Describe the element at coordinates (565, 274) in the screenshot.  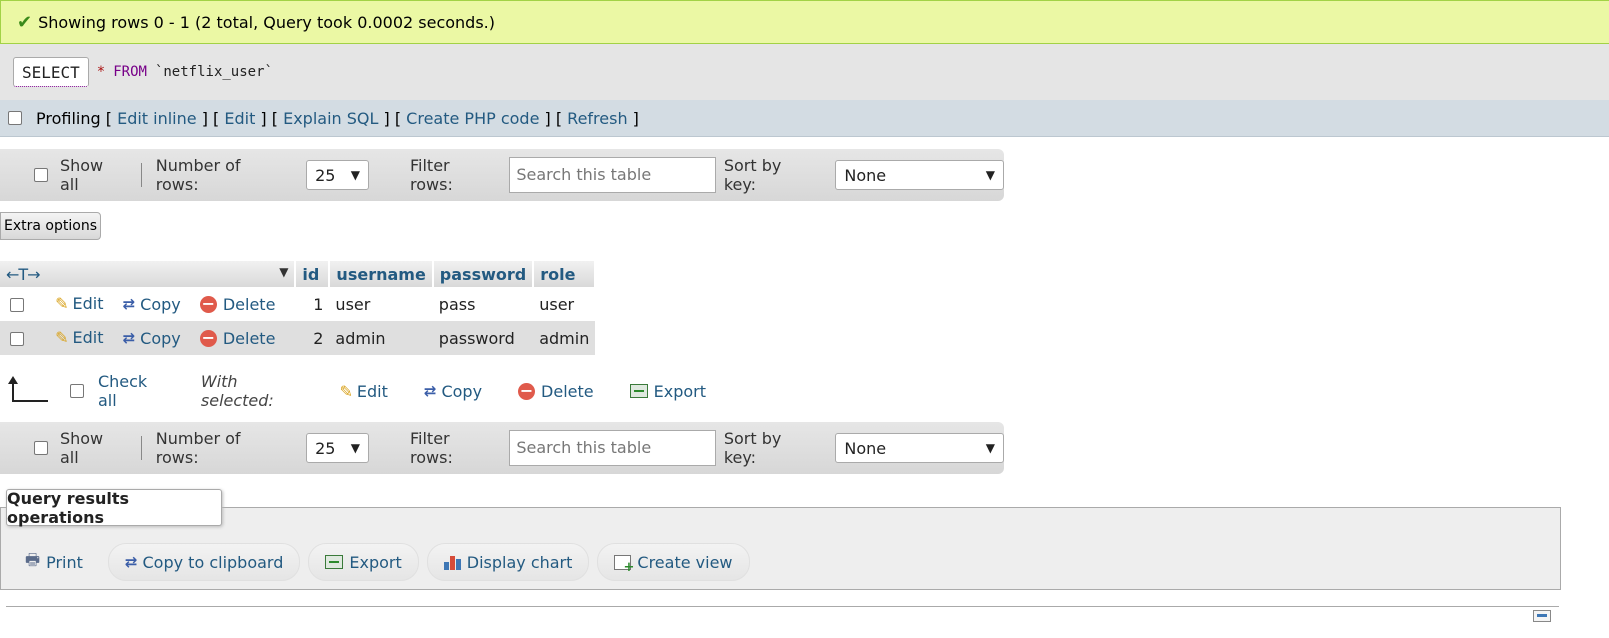
I see `column-header-role: role` at that location.